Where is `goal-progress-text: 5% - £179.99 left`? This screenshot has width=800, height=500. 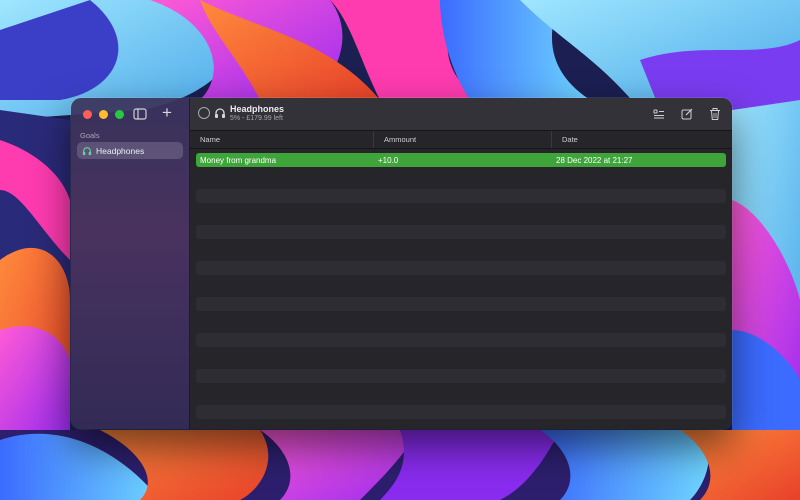 goal-progress-text: 5% - £179.99 left is located at coordinates (256, 118).